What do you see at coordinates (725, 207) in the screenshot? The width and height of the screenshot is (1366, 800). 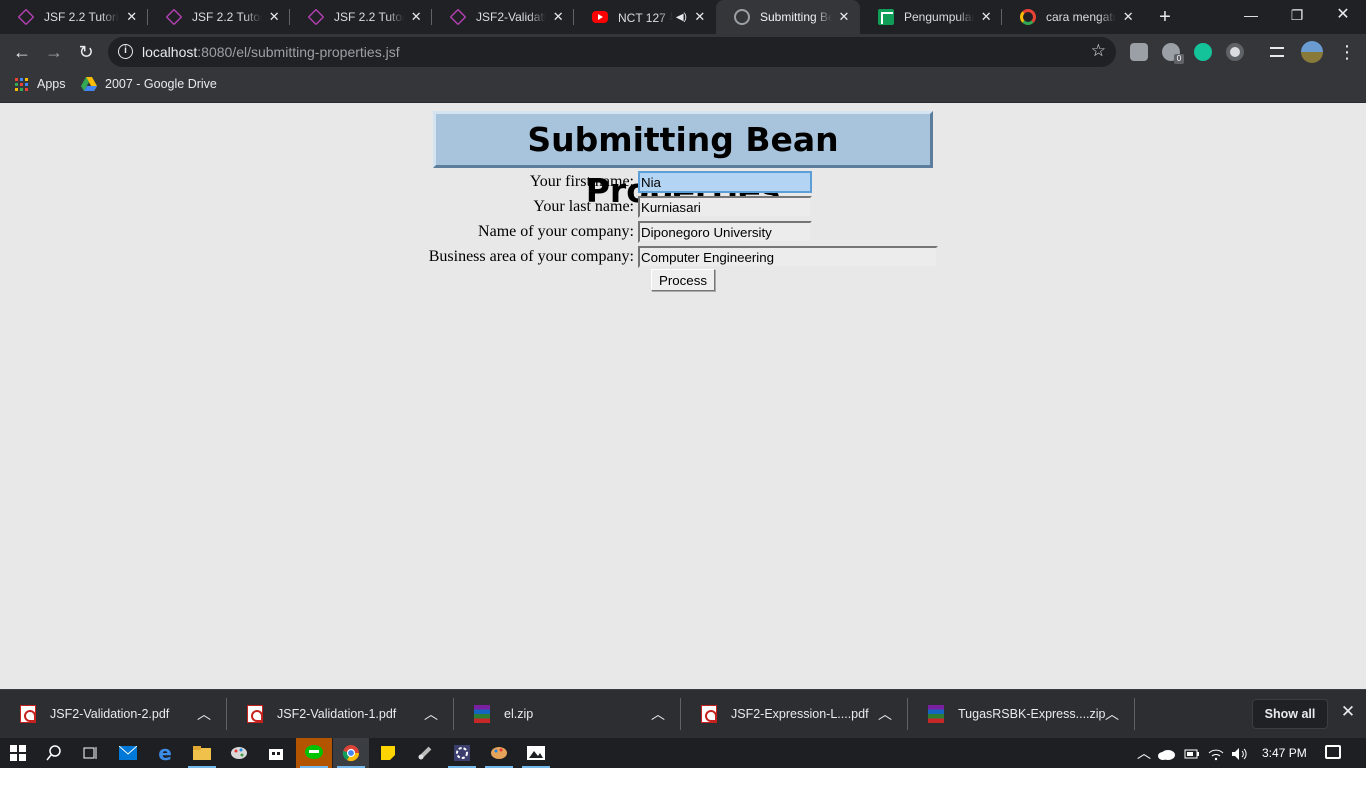 I see `last-name-input` at bounding box center [725, 207].